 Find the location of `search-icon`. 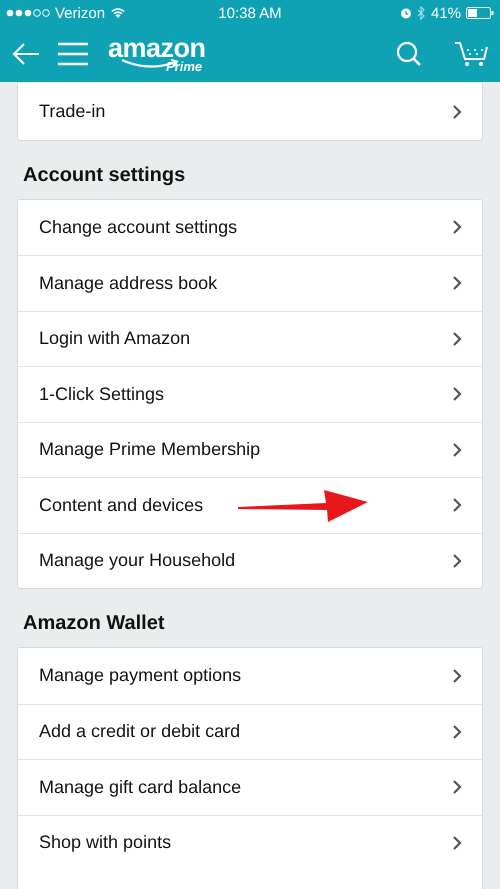

search-icon is located at coordinates (409, 54).